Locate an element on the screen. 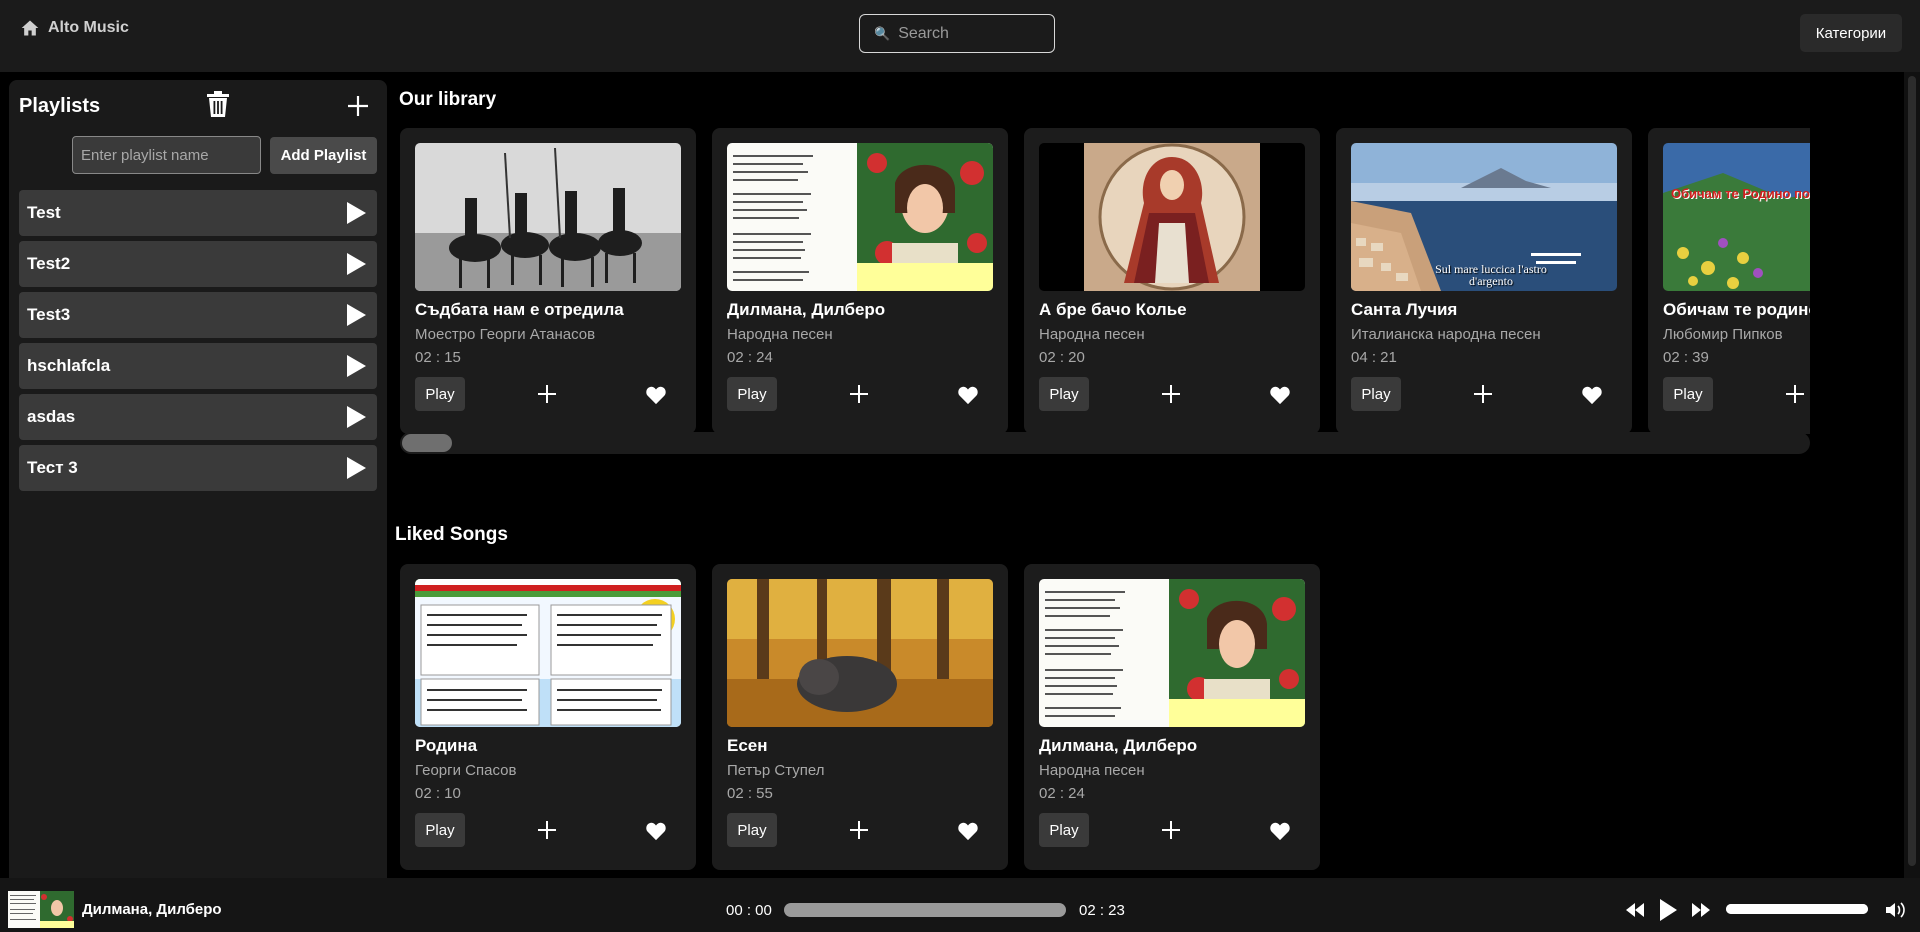 The width and height of the screenshot is (1920, 932). brand-name: Alto Music is located at coordinates (88, 27).